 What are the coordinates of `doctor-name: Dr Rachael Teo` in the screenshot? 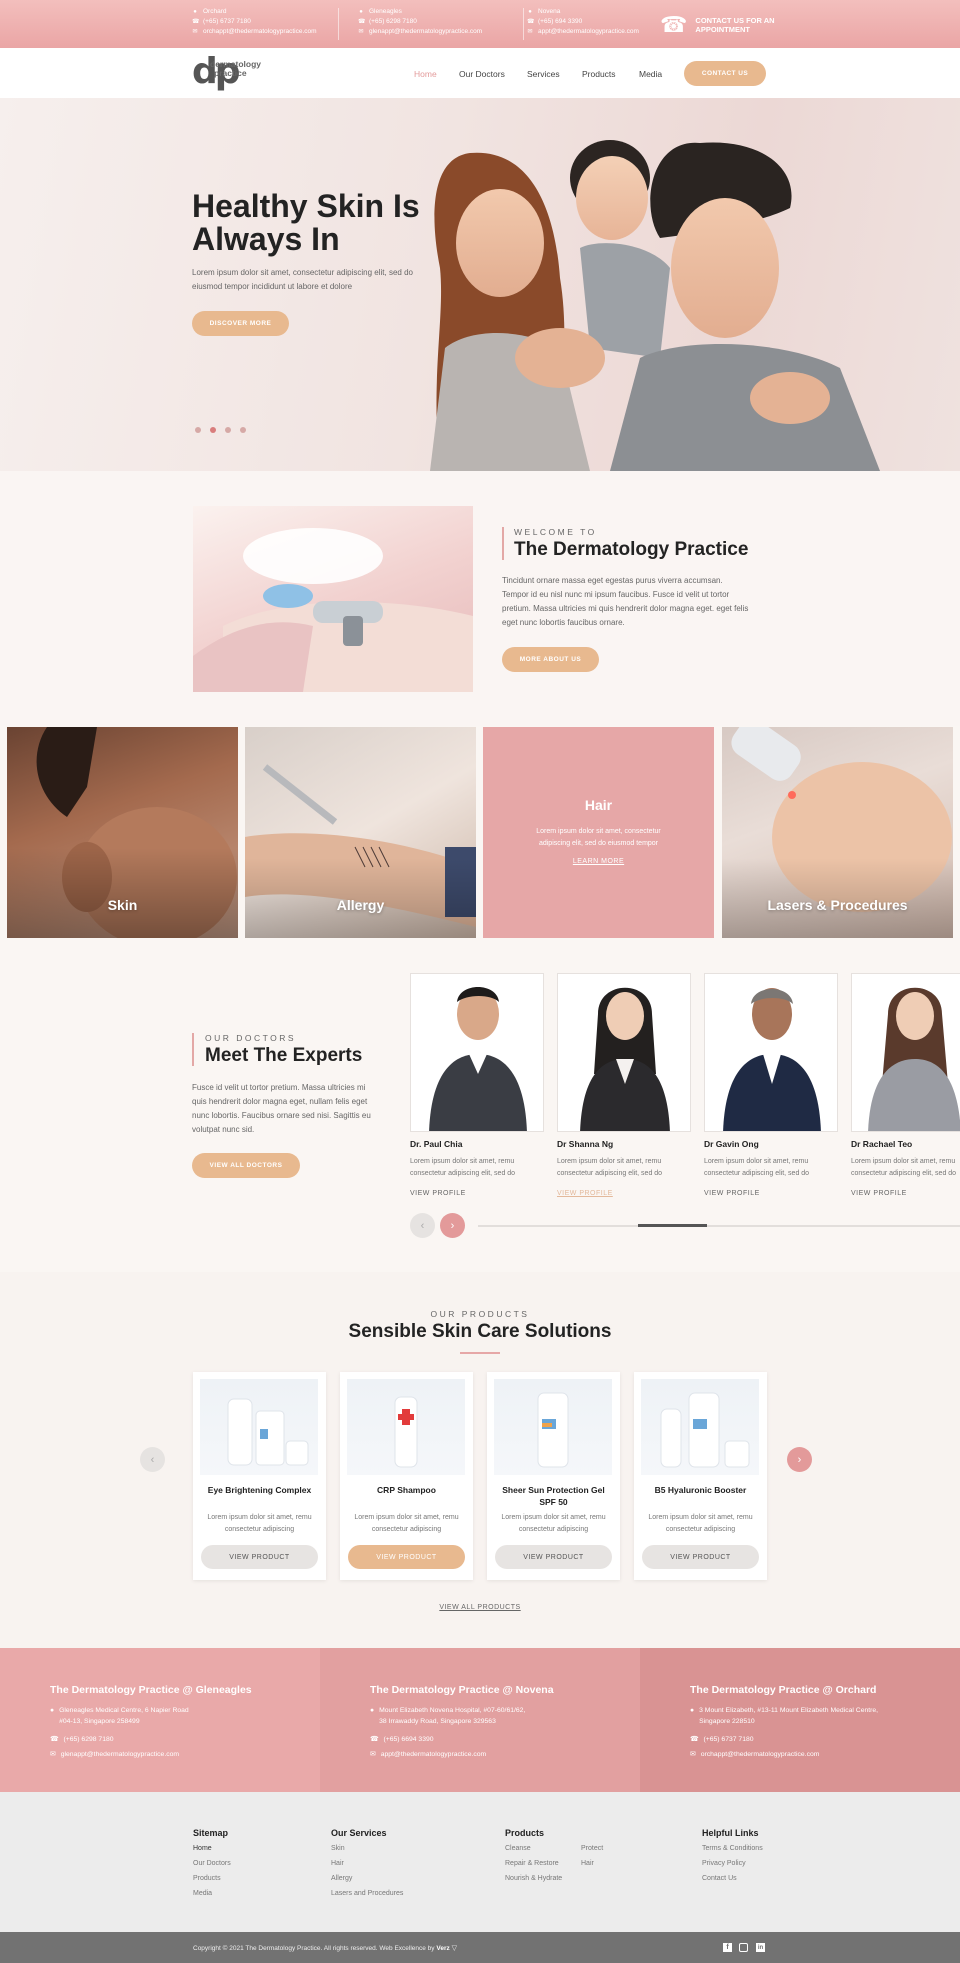 It's located at (881, 1144).